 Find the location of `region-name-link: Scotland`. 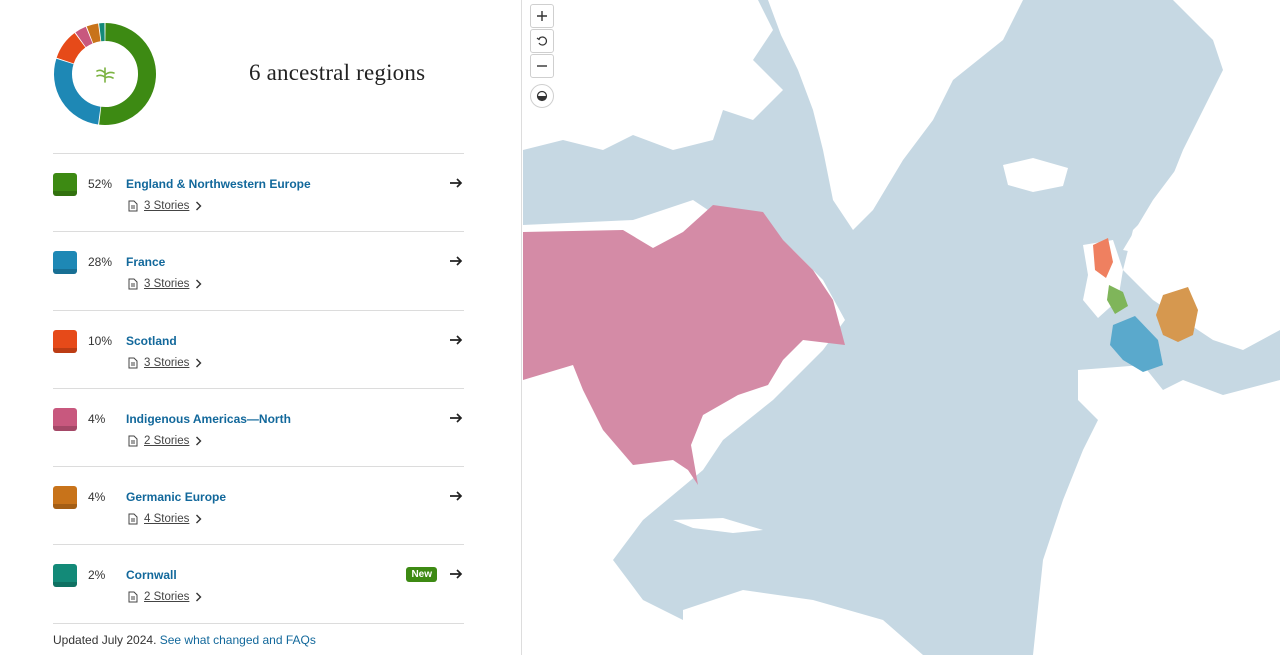

region-name-link: Scotland is located at coordinates (151, 341).